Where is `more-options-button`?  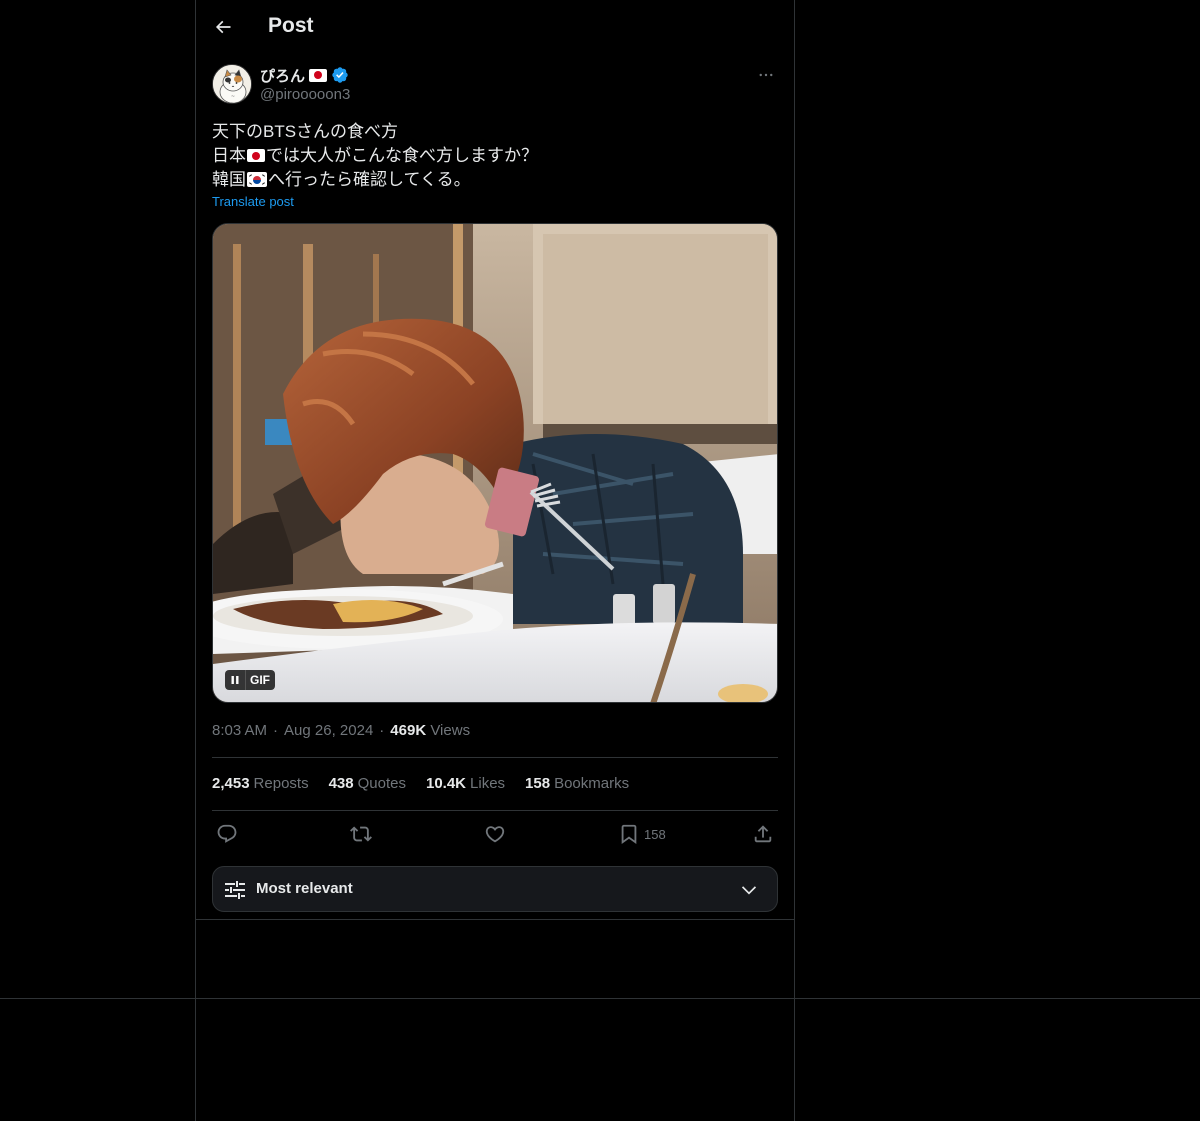 more-options-button is located at coordinates (766, 75).